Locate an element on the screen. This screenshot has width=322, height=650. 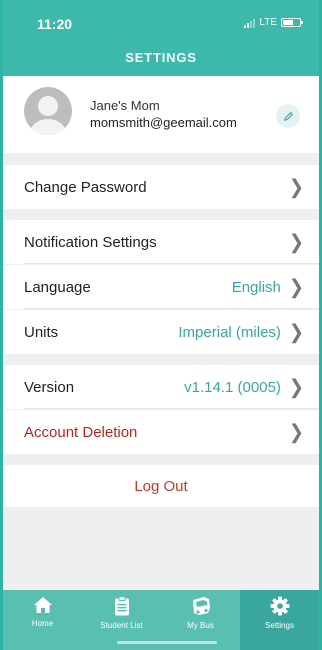
version-value: v1.14.1 (0005) is located at coordinates (232, 387).